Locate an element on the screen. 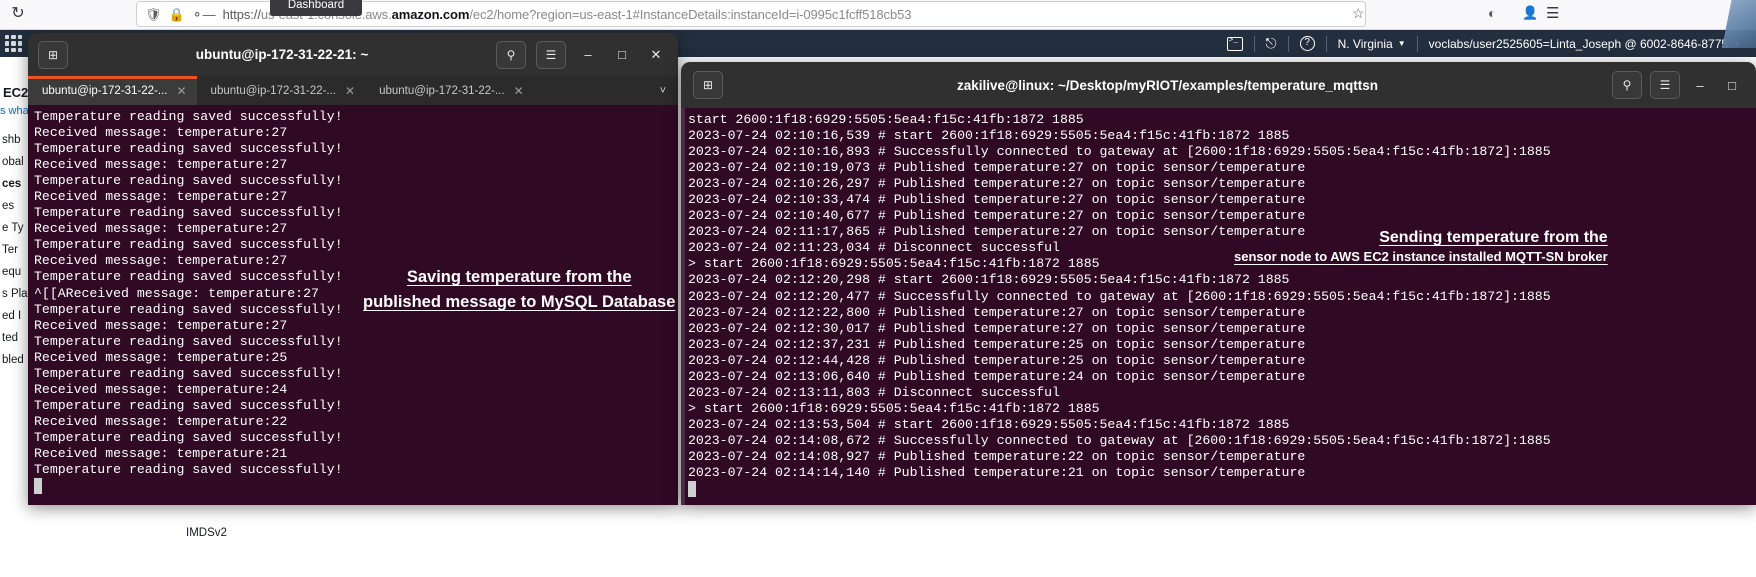 The image size is (1756, 577). bookmark-star-icon: ☆ is located at coordinates (1358, 13).